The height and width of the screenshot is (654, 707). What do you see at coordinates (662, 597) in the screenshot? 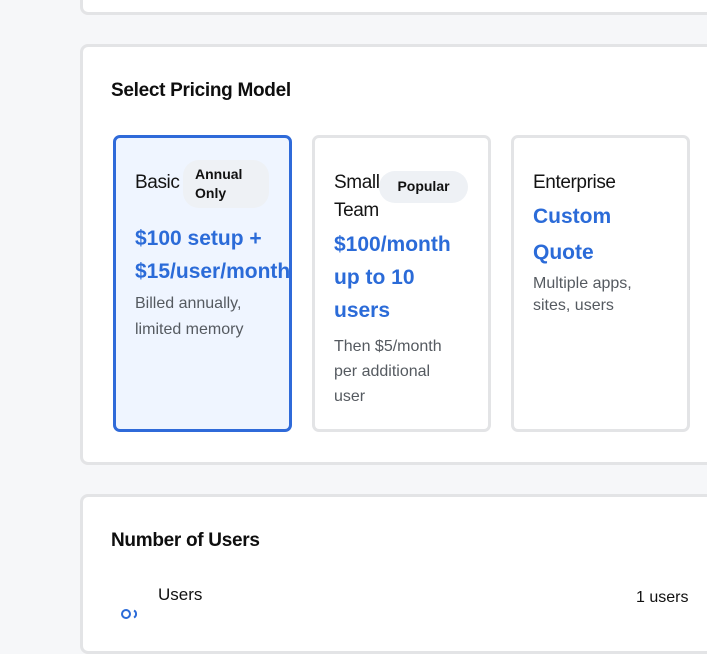
I see `users-count: 1 users` at bounding box center [662, 597].